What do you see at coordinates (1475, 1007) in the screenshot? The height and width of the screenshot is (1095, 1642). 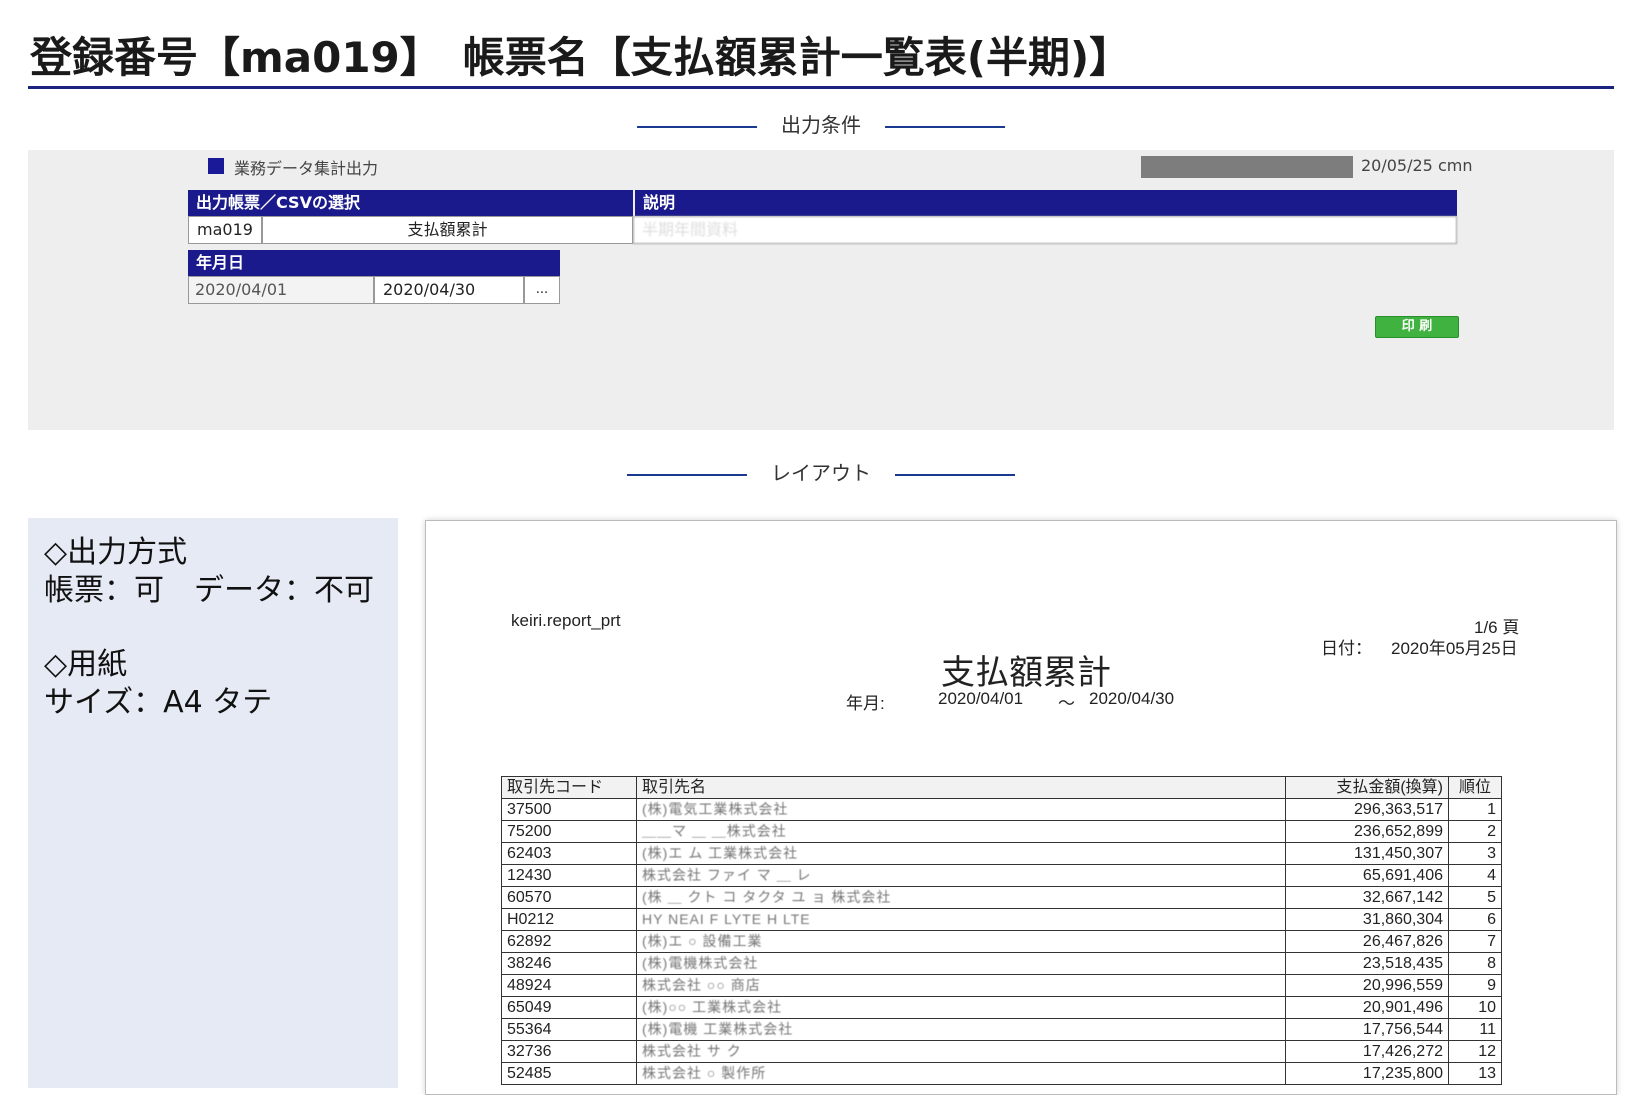 I see `cell-rank: 10` at bounding box center [1475, 1007].